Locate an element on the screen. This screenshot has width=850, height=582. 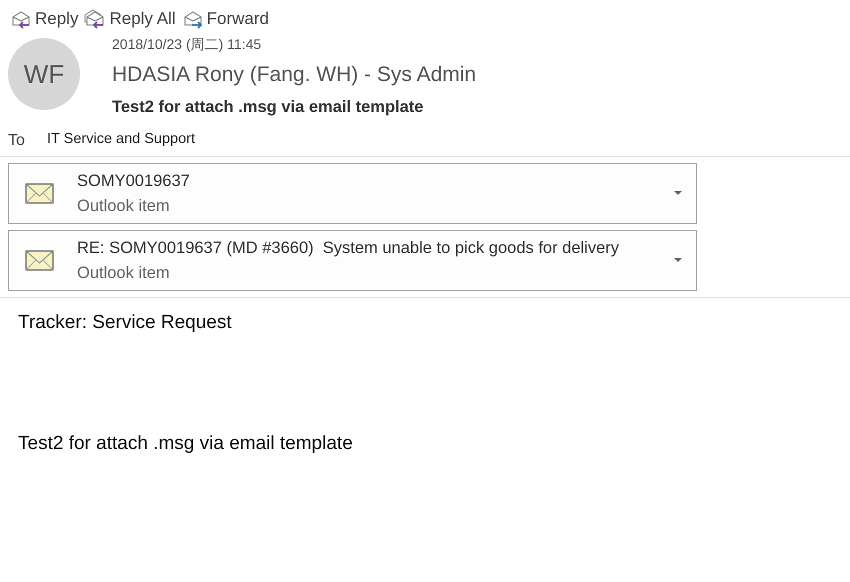
reply-all-button: Reply All is located at coordinates (133, 19).